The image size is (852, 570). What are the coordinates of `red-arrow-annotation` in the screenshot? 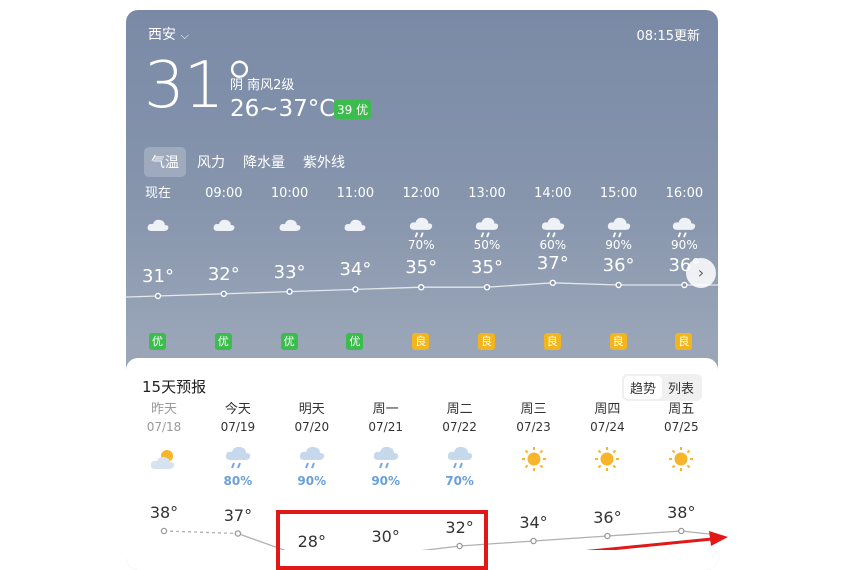 It's located at (656, 540).